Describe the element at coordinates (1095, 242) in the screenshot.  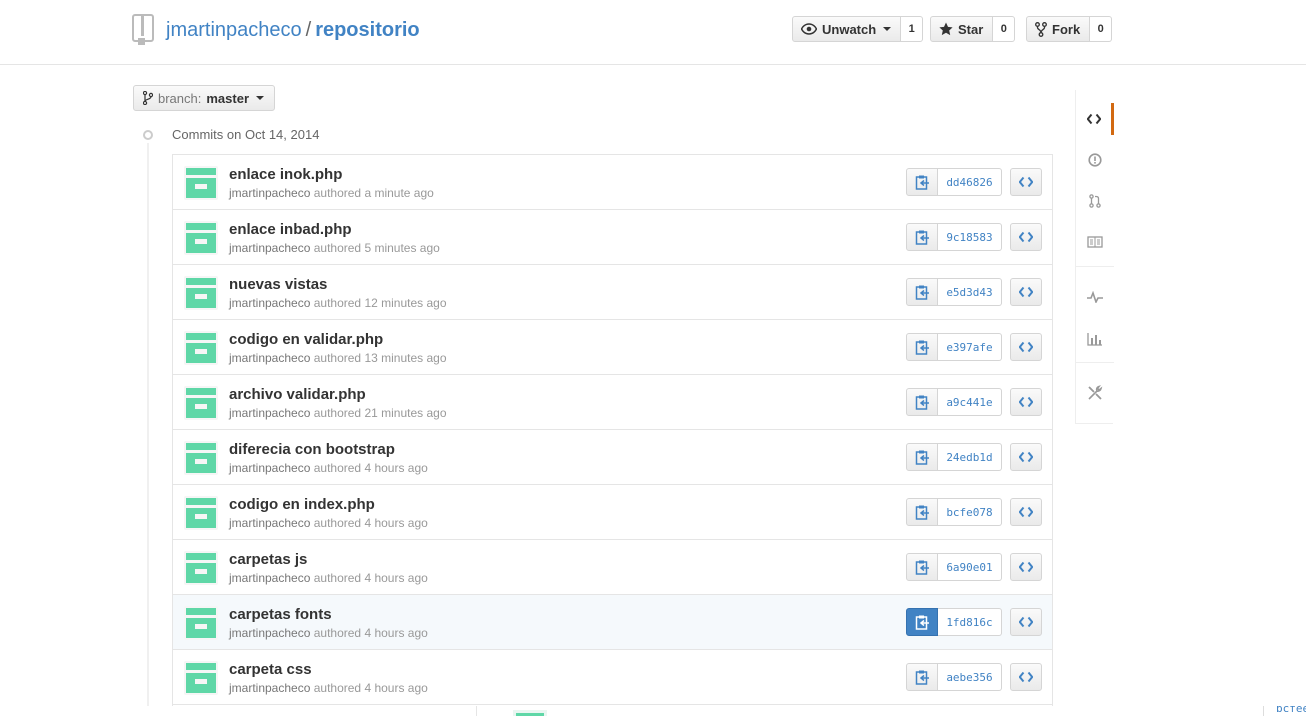
I see `sidenav-wiki` at that location.